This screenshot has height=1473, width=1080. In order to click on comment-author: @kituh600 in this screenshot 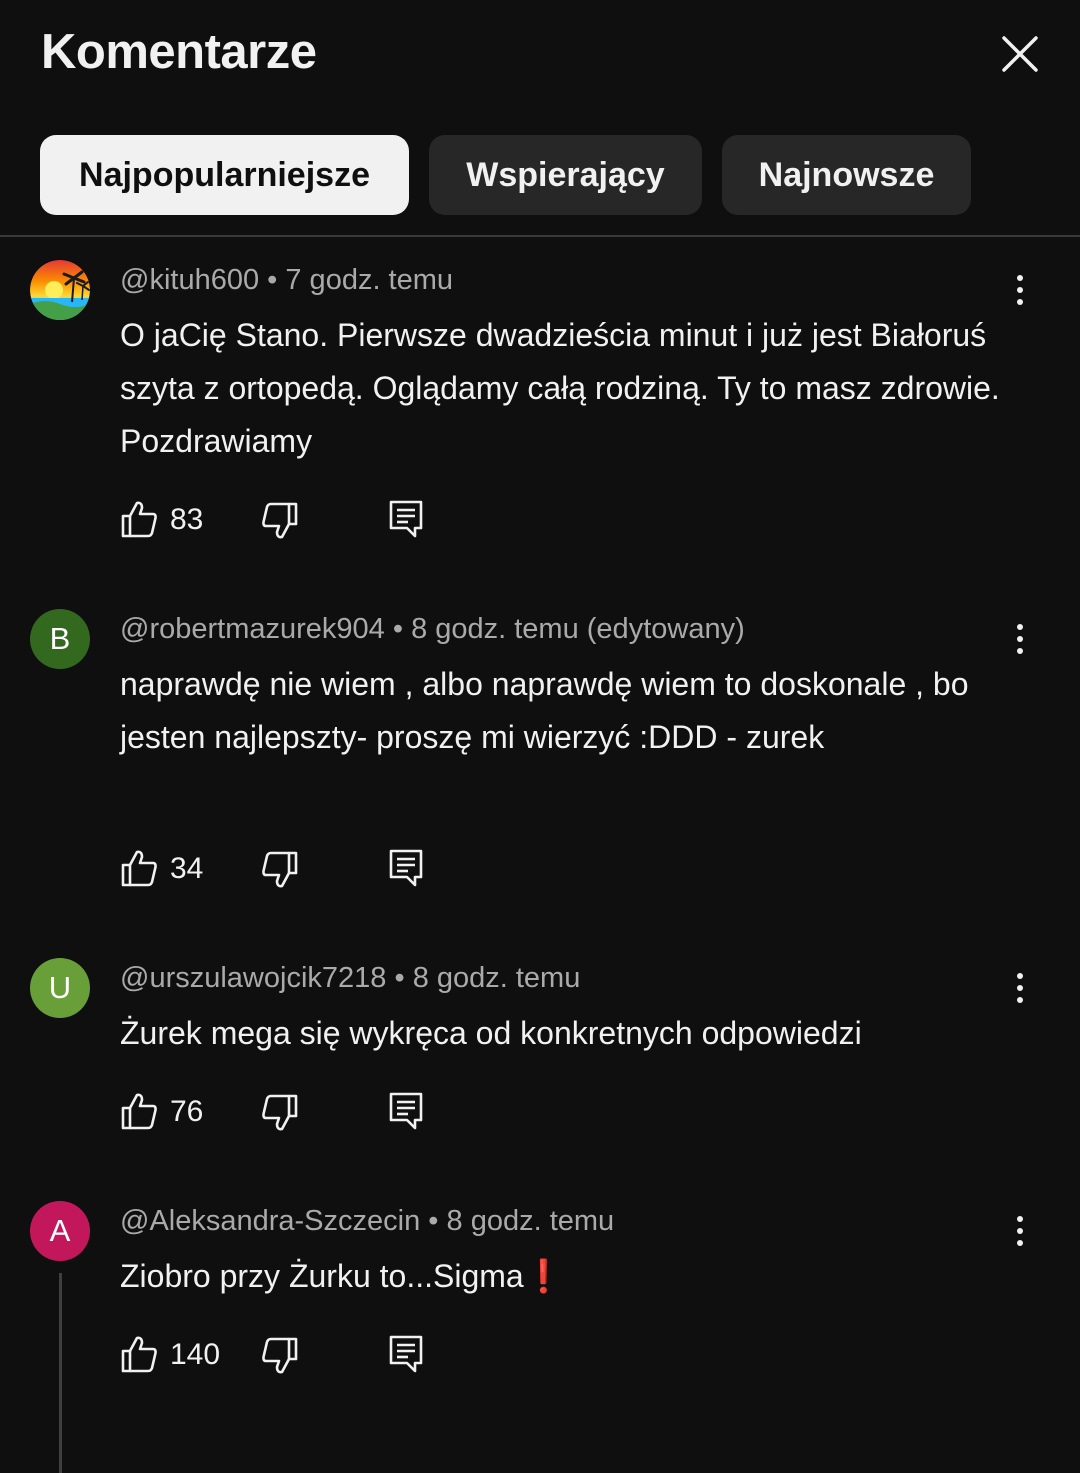, I will do `click(189, 280)`.